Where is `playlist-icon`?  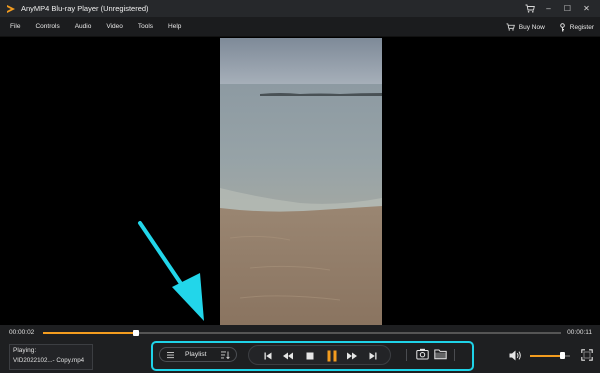
playlist-icon is located at coordinates (170, 355).